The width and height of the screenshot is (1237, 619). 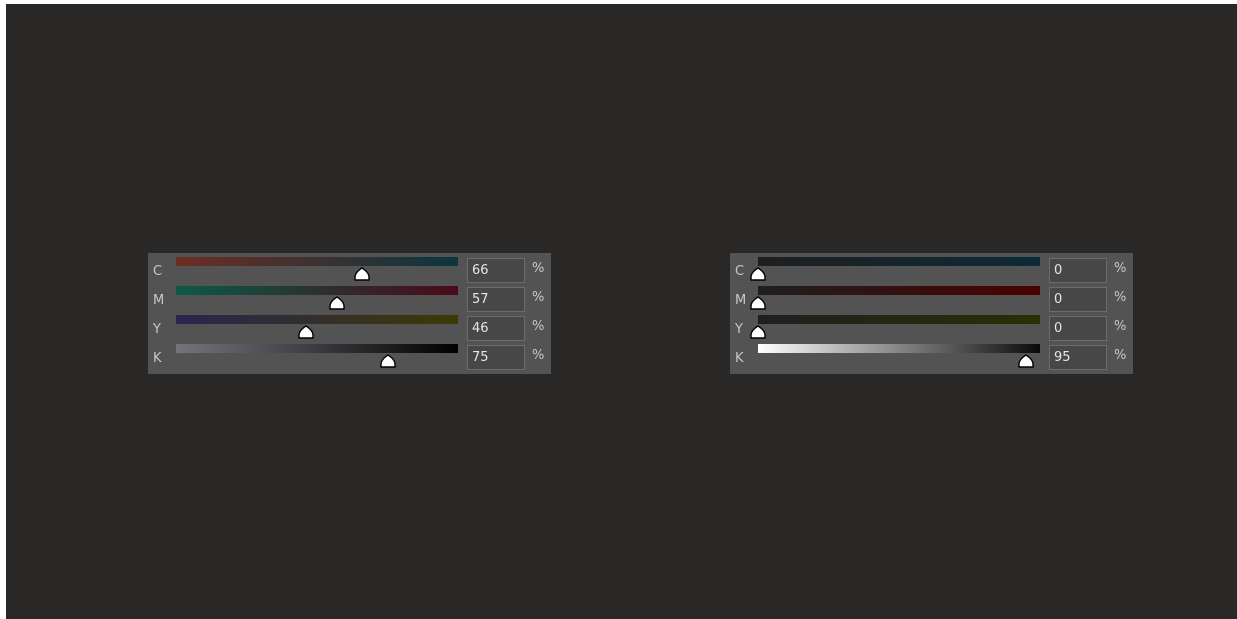 What do you see at coordinates (931, 357) in the screenshot?
I see `slider-row-k: K 95 %` at bounding box center [931, 357].